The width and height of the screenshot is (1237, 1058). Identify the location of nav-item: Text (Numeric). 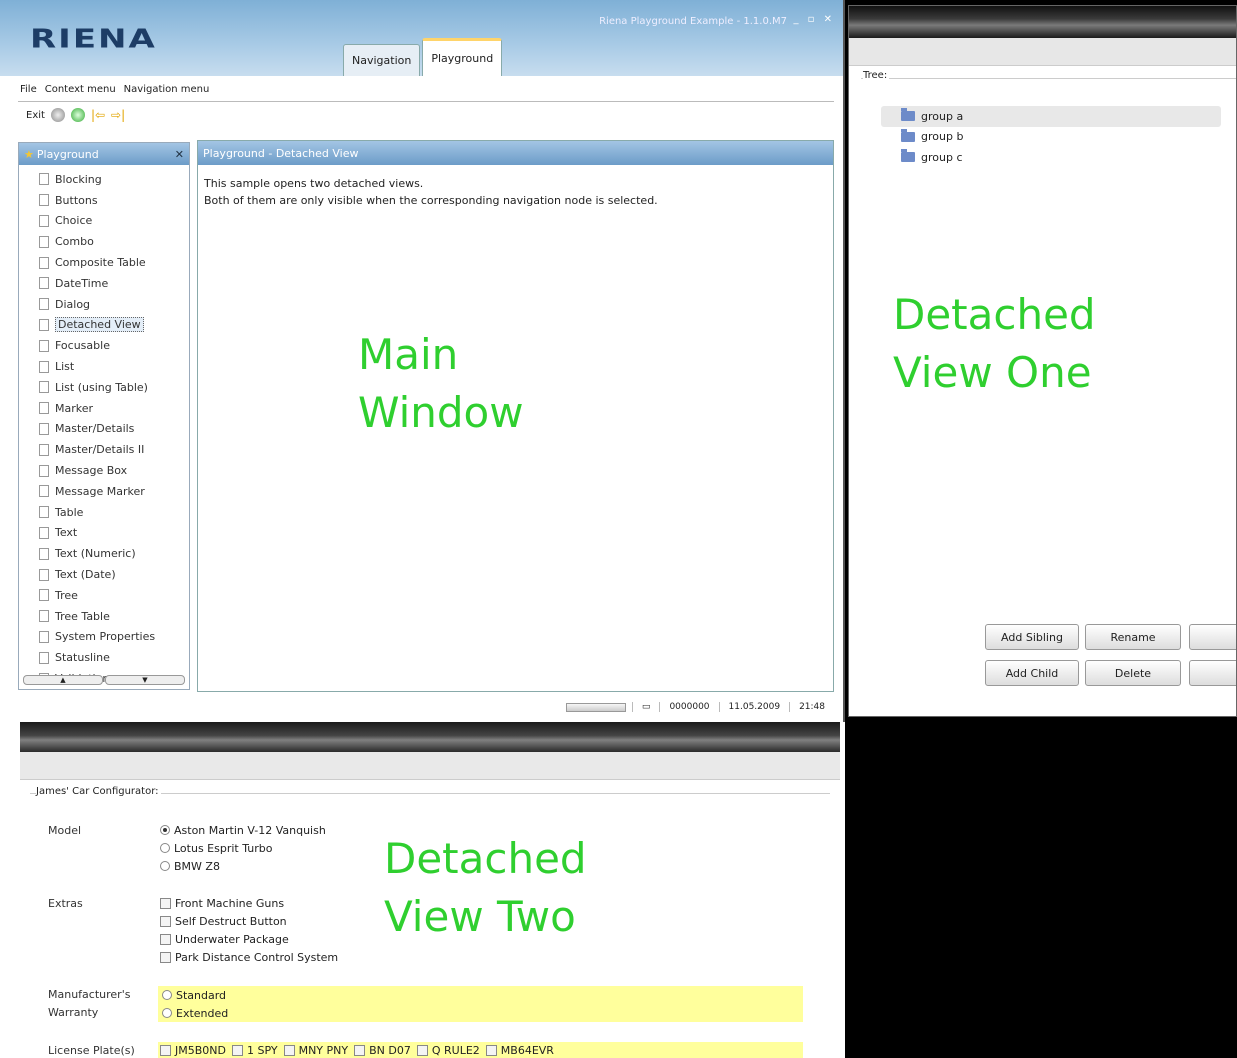
(114, 553).